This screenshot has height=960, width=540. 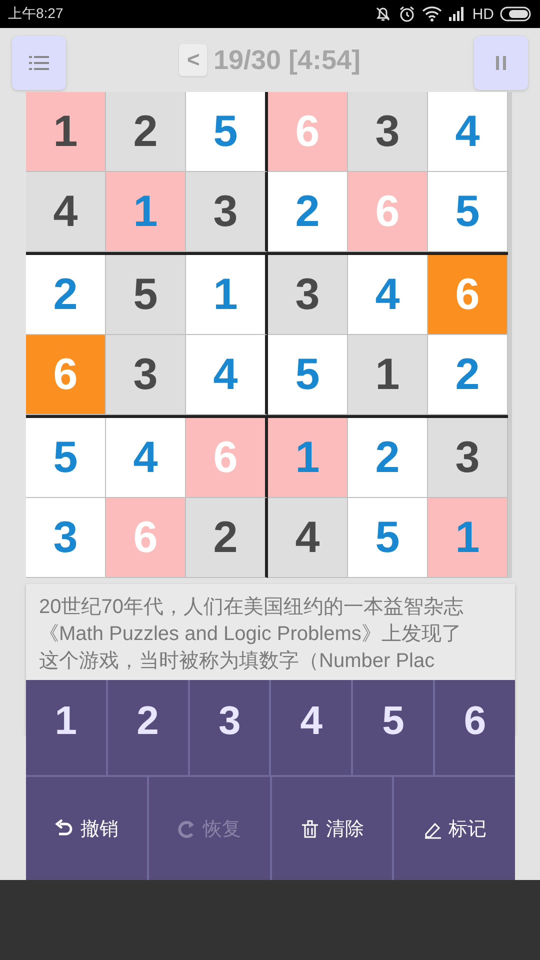 I want to click on digit-key: 5, so click(x=394, y=727).